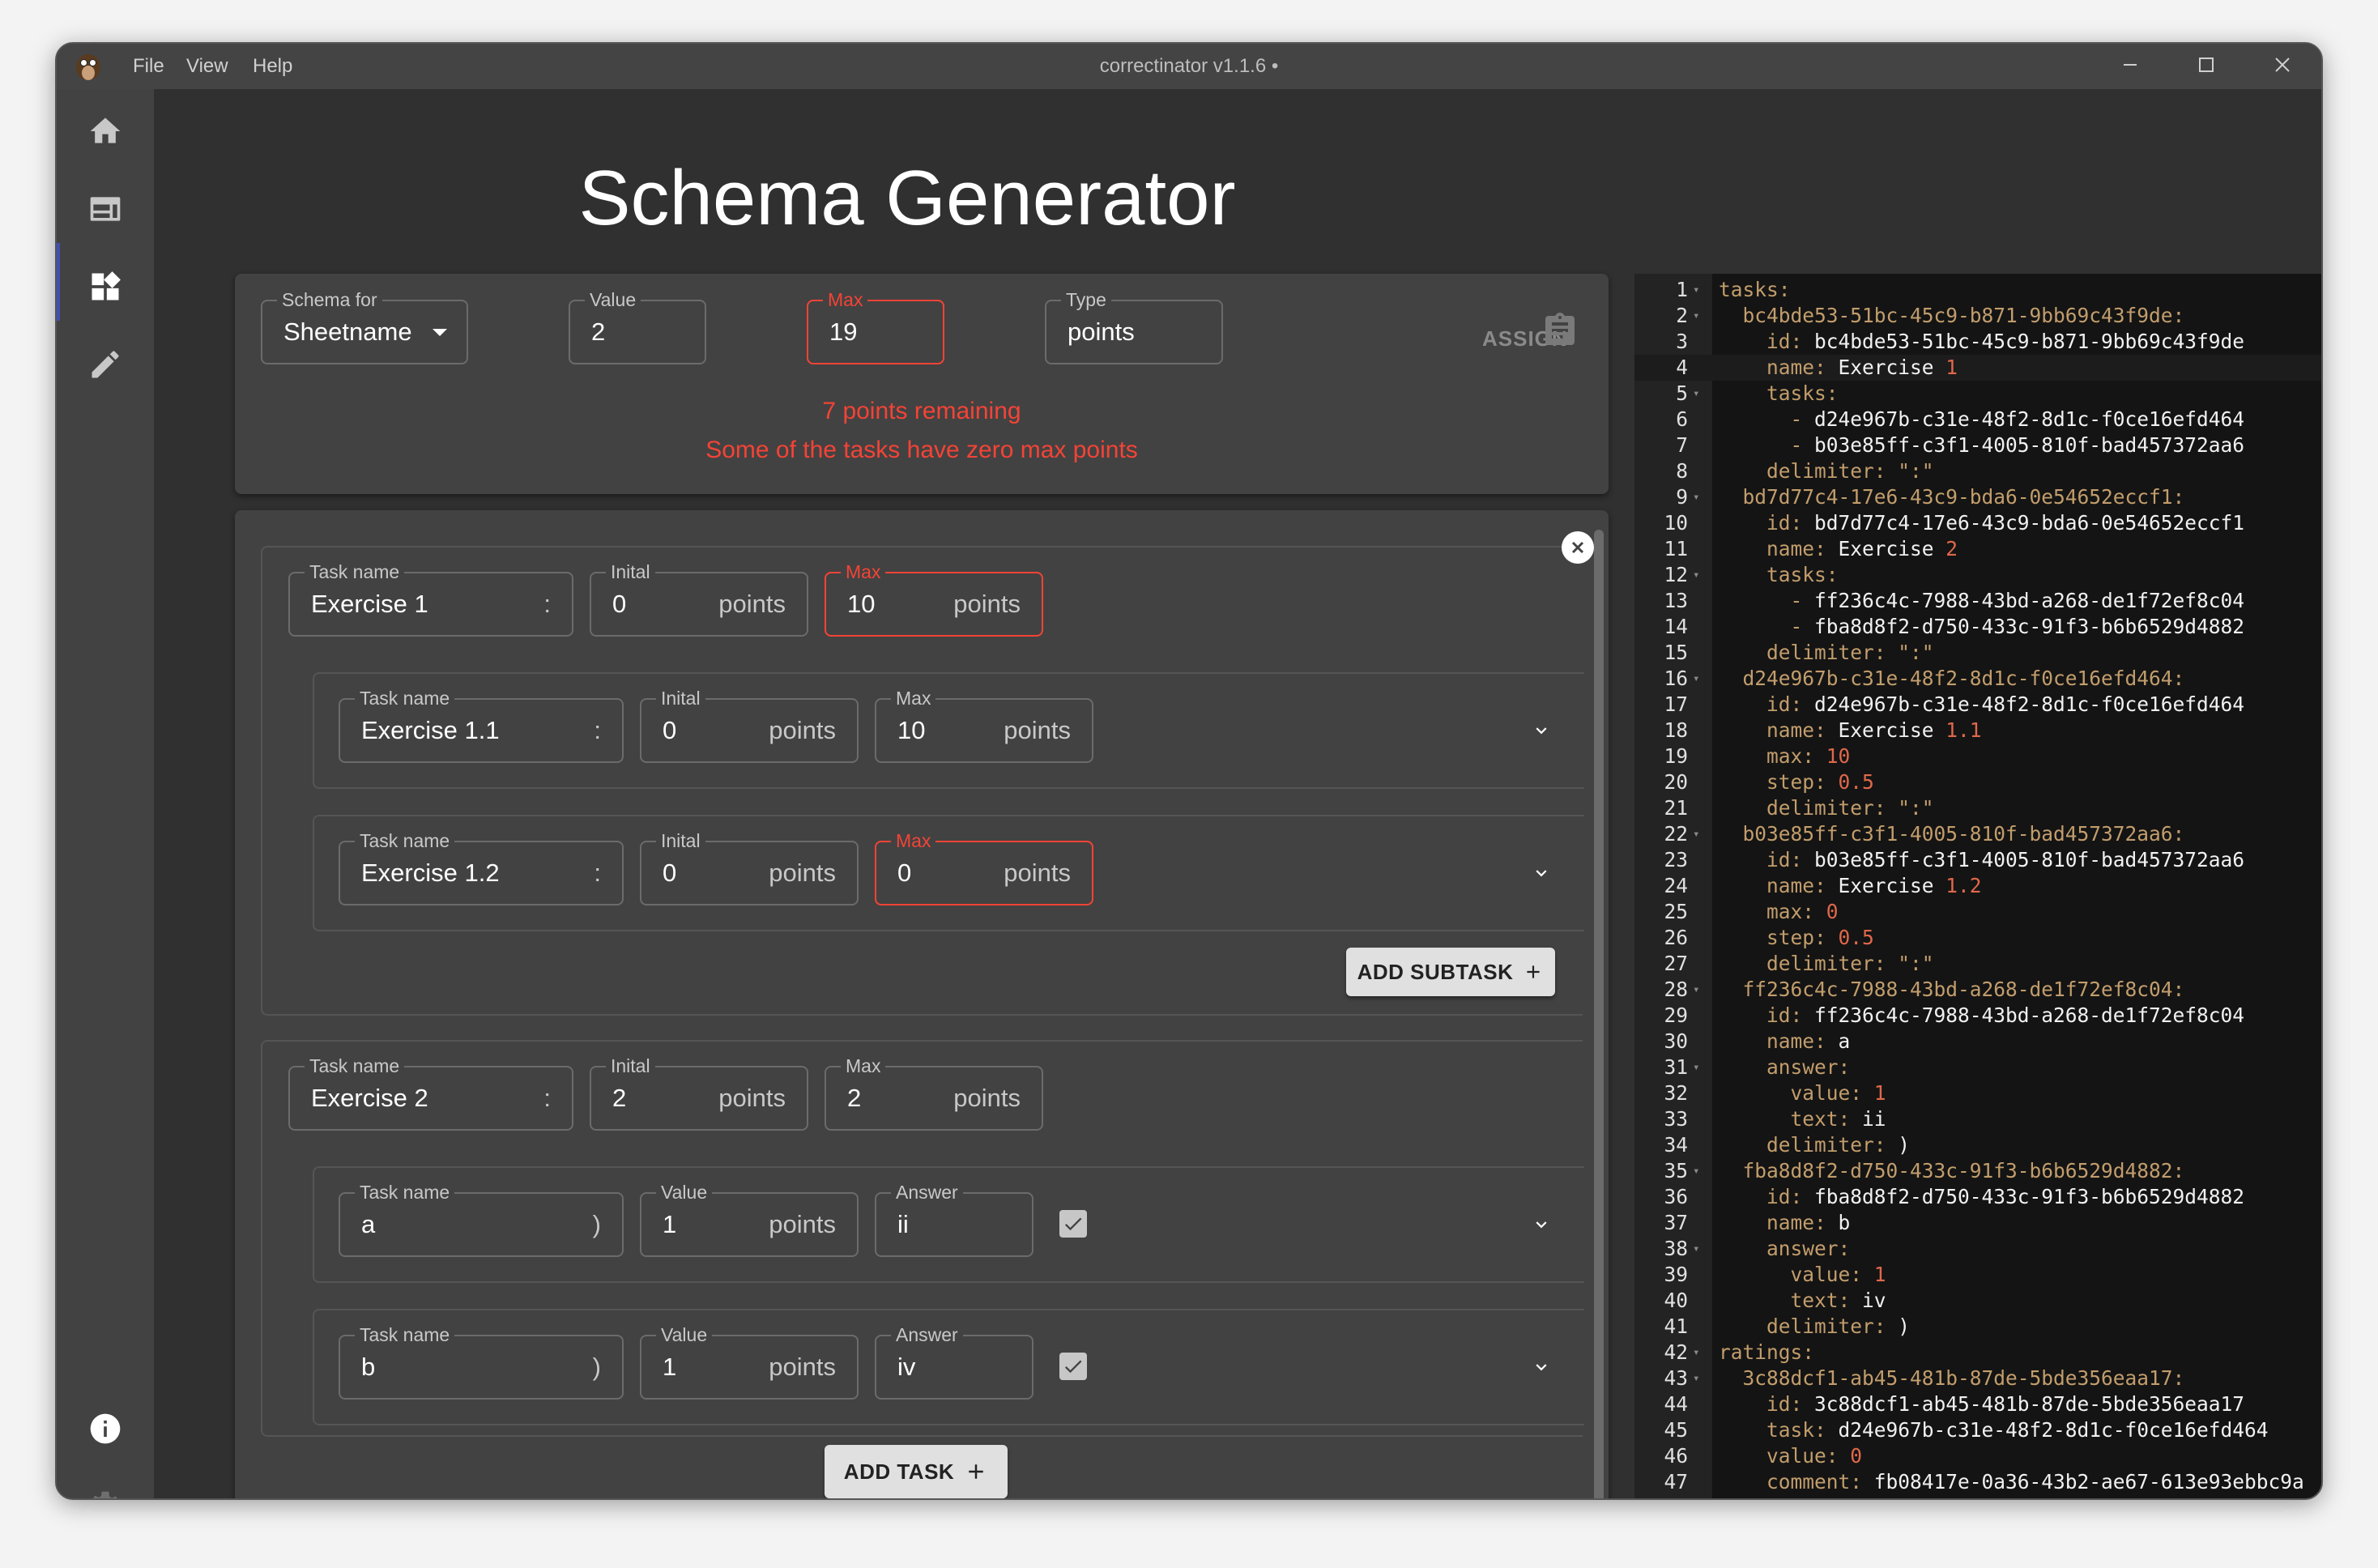 The height and width of the screenshot is (1568, 2378). I want to click on subtask-max-input: Max 10 points, so click(984, 725).